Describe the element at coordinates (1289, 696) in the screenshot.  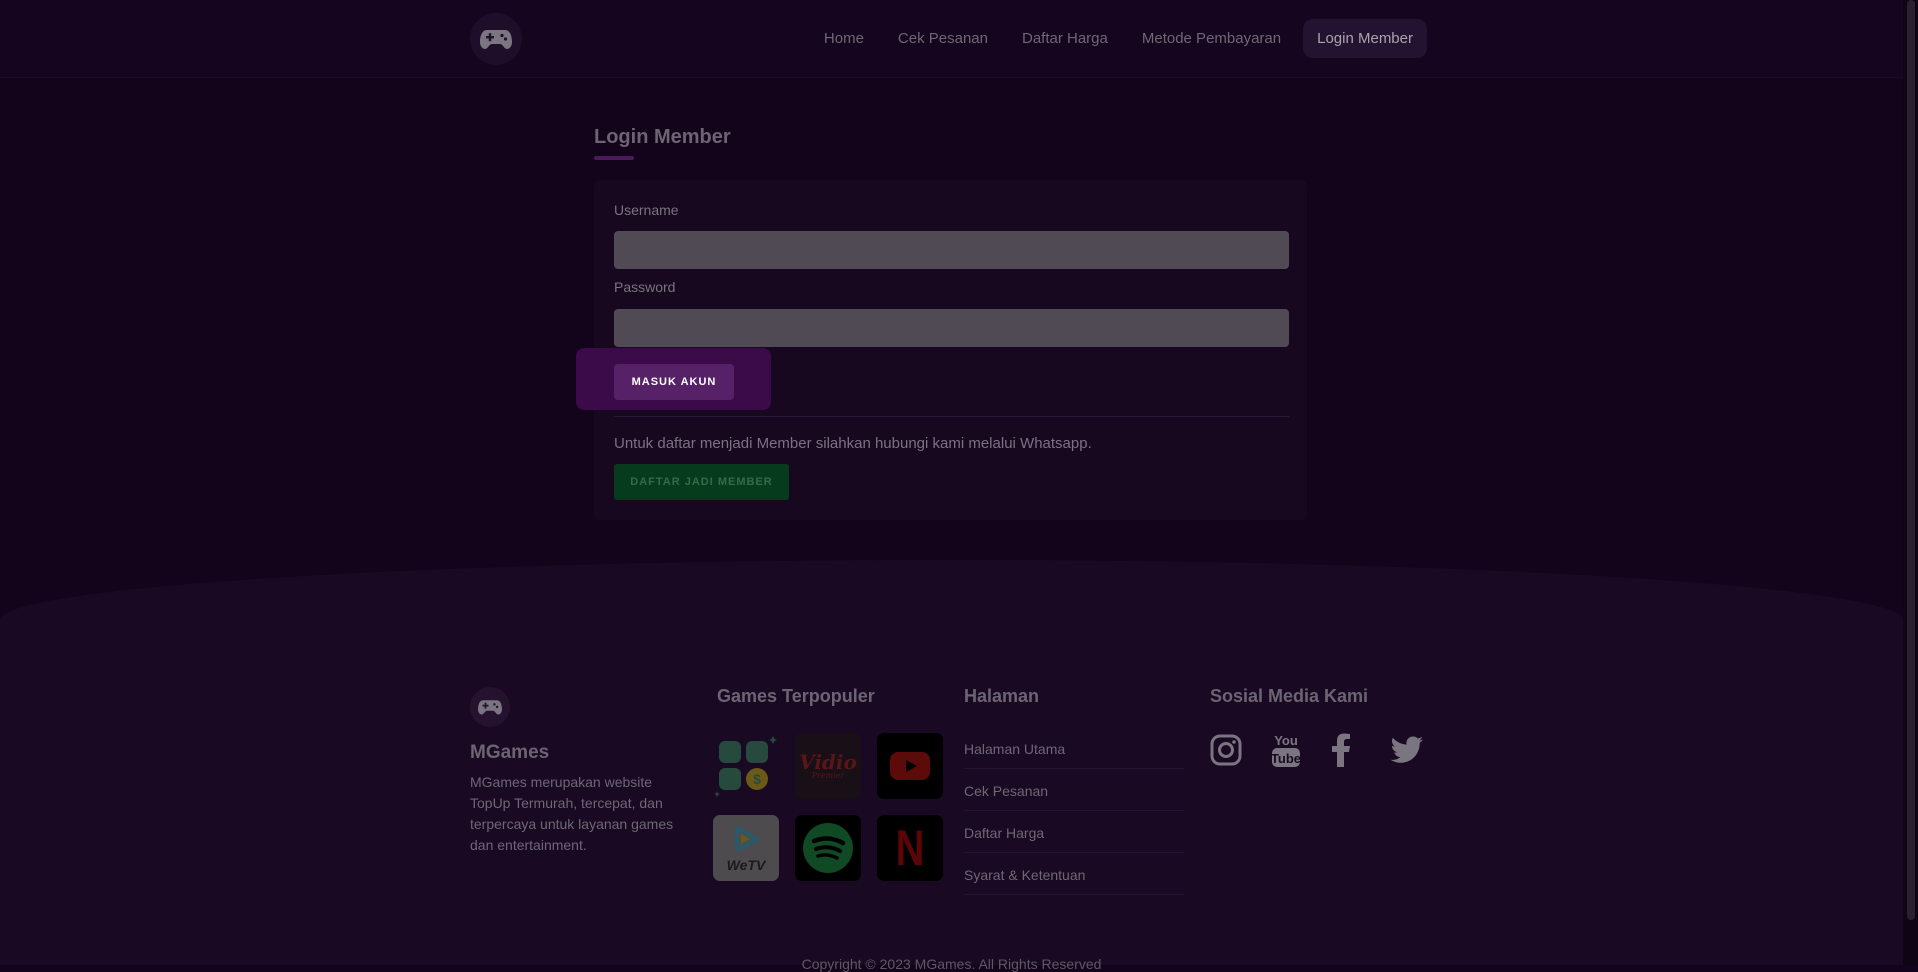
I see `social-heading: Sosial Media Kami` at that location.